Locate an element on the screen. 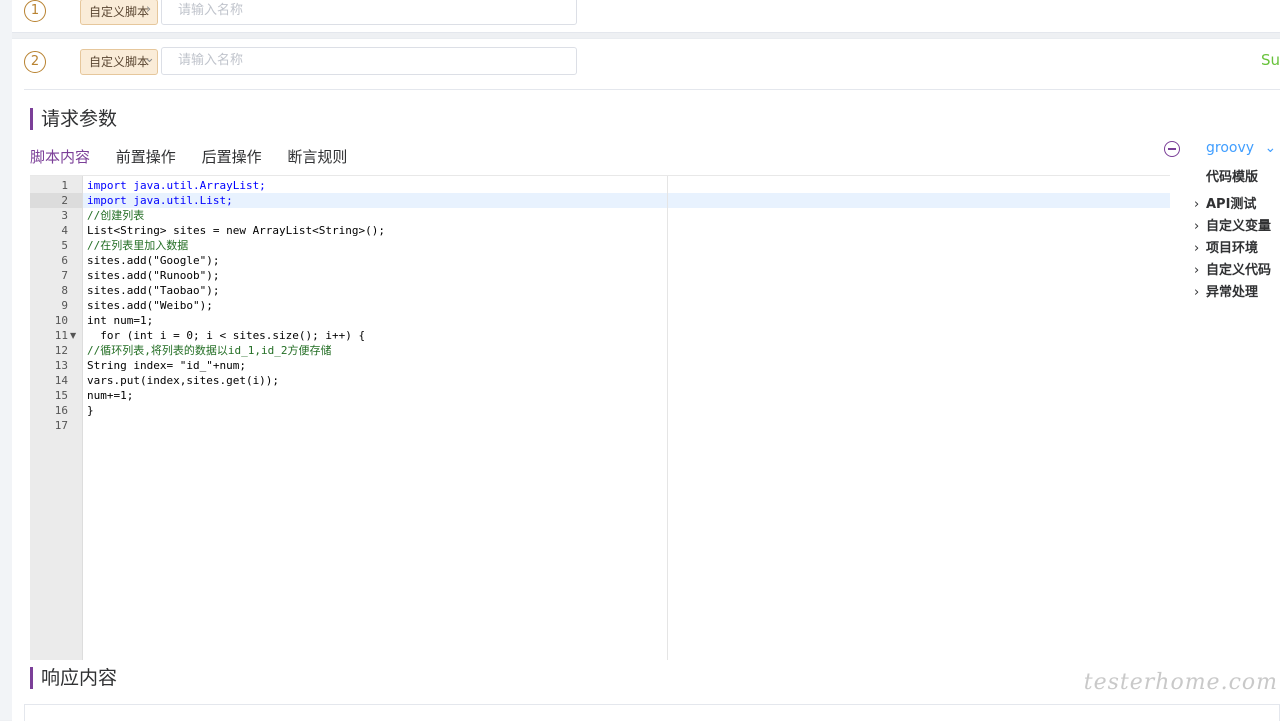  line-number: 11 is located at coordinates (61, 335).